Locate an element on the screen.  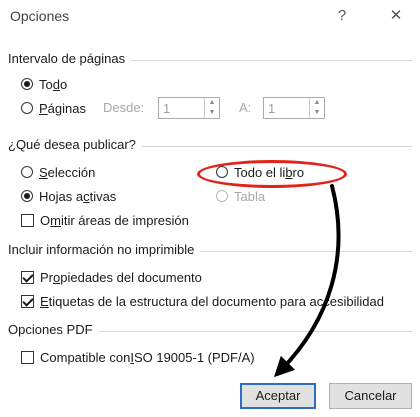
radio-all-pages: To d o is located at coordinates (44, 84).